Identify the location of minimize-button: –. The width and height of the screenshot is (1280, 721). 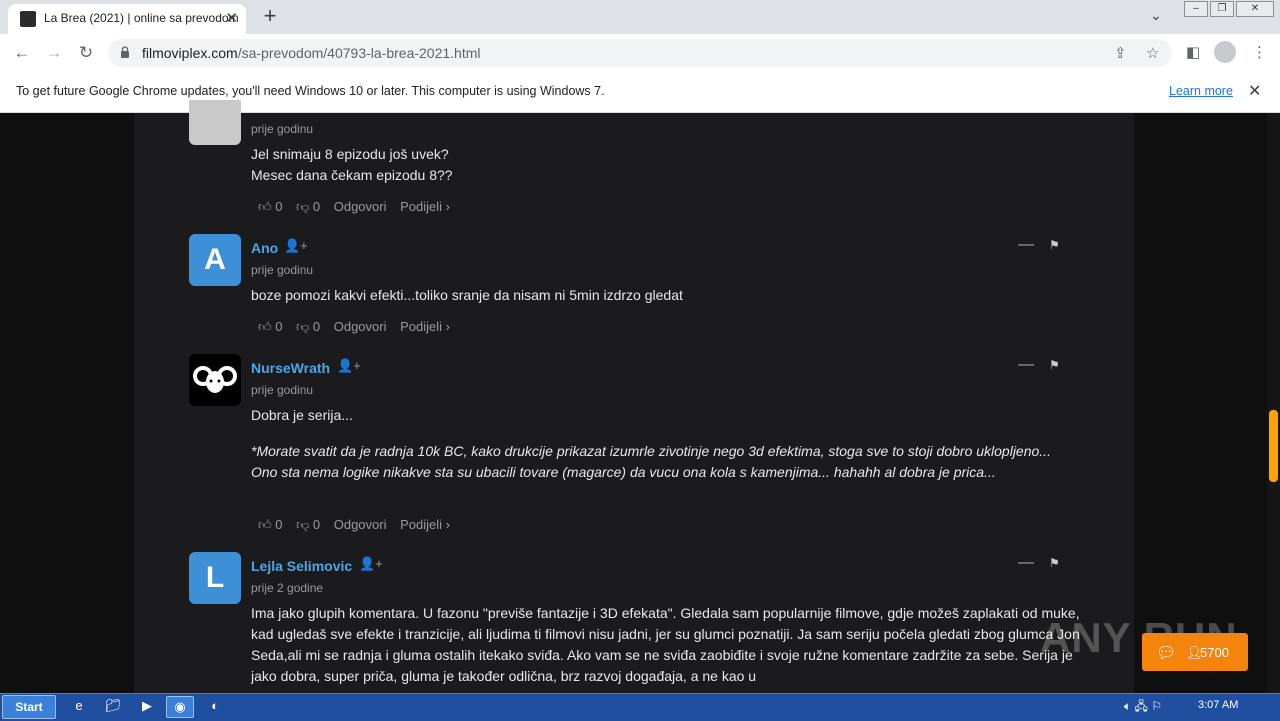
(1196, 9).